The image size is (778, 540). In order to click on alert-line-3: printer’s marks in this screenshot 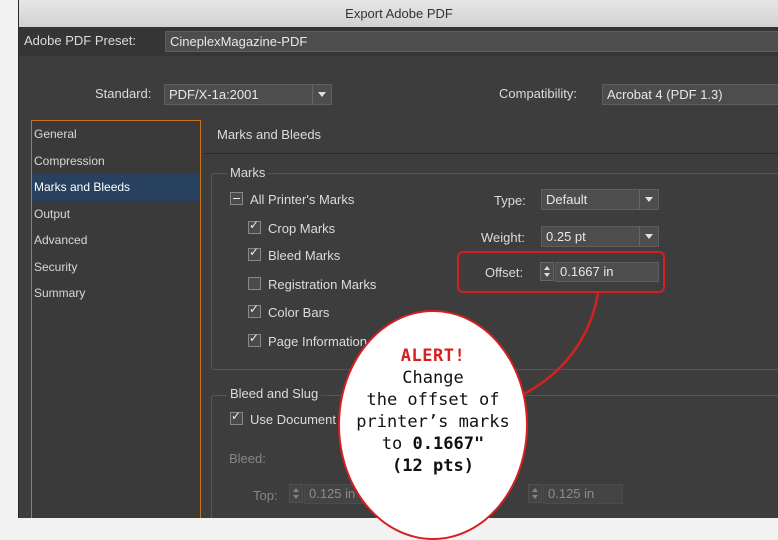, I will do `click(433, 422)`.